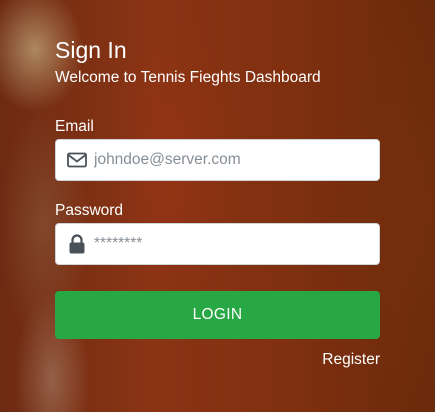  What do you see at coordinates (91, 50) in the screenshot?
I see `page-title: Sign In` at bounding box center [91, 50].